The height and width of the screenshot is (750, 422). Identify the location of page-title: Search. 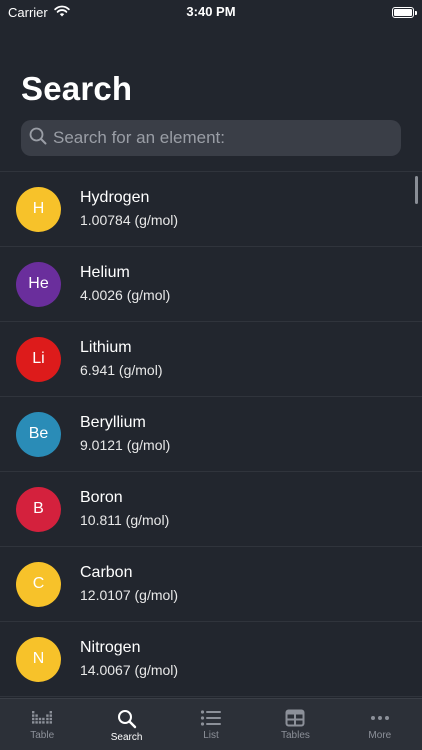
(77, 88).